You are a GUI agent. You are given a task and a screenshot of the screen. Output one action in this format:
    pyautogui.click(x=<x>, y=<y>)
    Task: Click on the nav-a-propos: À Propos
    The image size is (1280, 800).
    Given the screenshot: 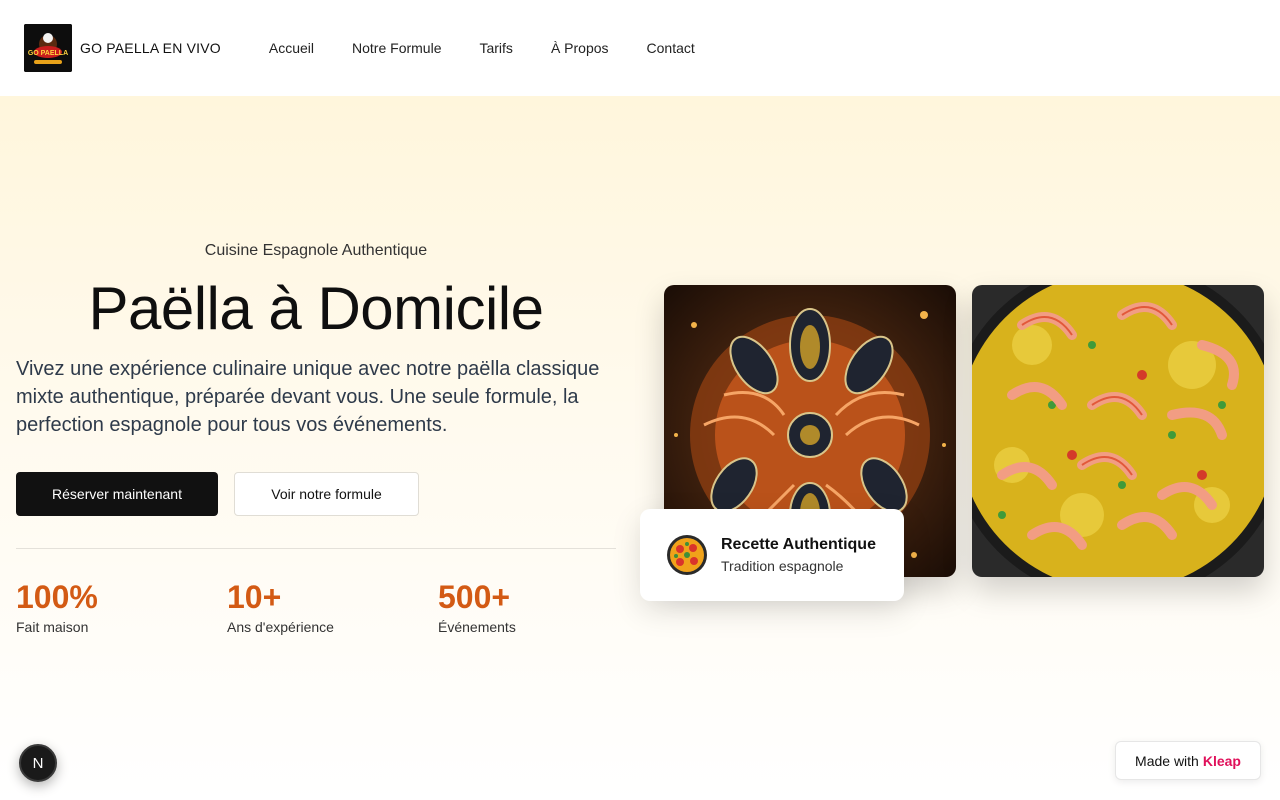 What is the action you would take?
    pyautogui.click(x=580, y=48)
    